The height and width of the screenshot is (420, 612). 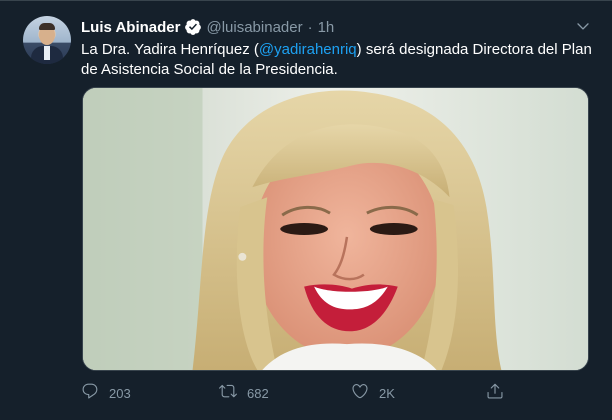 What do you see at coordinates (583, 26) in the screenshot?
I see `chevron-down-icon` at bounding box center [583, 26].